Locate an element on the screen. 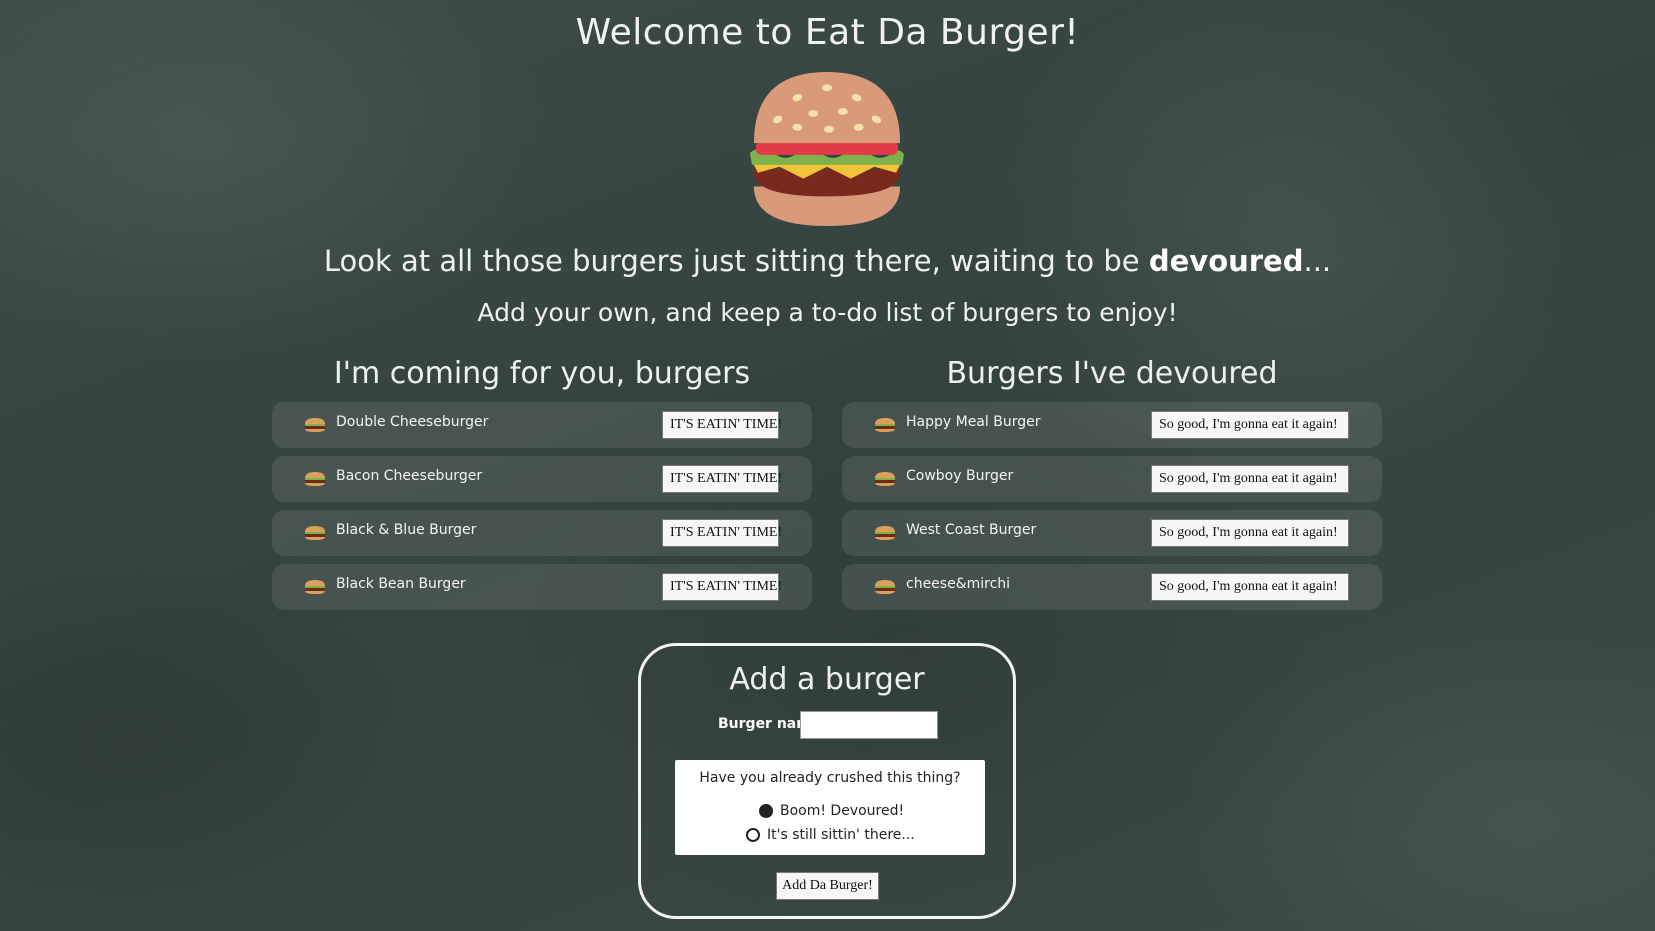 The width and height of the screenshot is (1655, 931). burger-item: Bacon Cheeseburger IT'S EATIN' TIME! is located at coordinates (542, 479).